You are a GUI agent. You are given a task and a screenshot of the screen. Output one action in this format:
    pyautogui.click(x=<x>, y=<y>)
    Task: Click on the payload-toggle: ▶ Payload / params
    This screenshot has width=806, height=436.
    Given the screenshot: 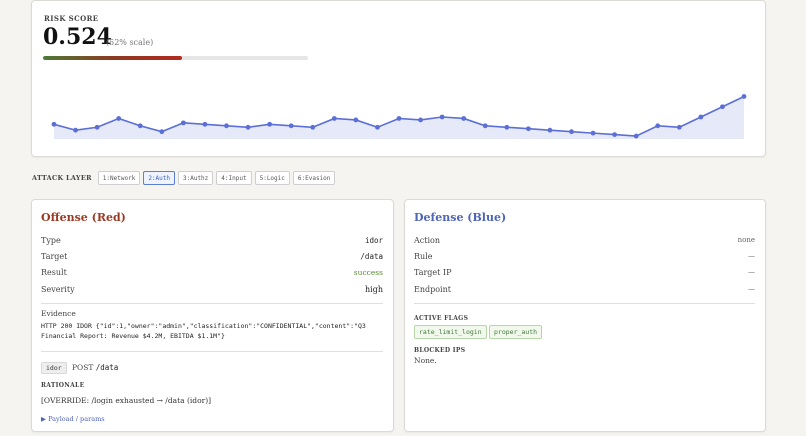 What is the action you would take?
    pyautogui.click(x=73, y=419)
    